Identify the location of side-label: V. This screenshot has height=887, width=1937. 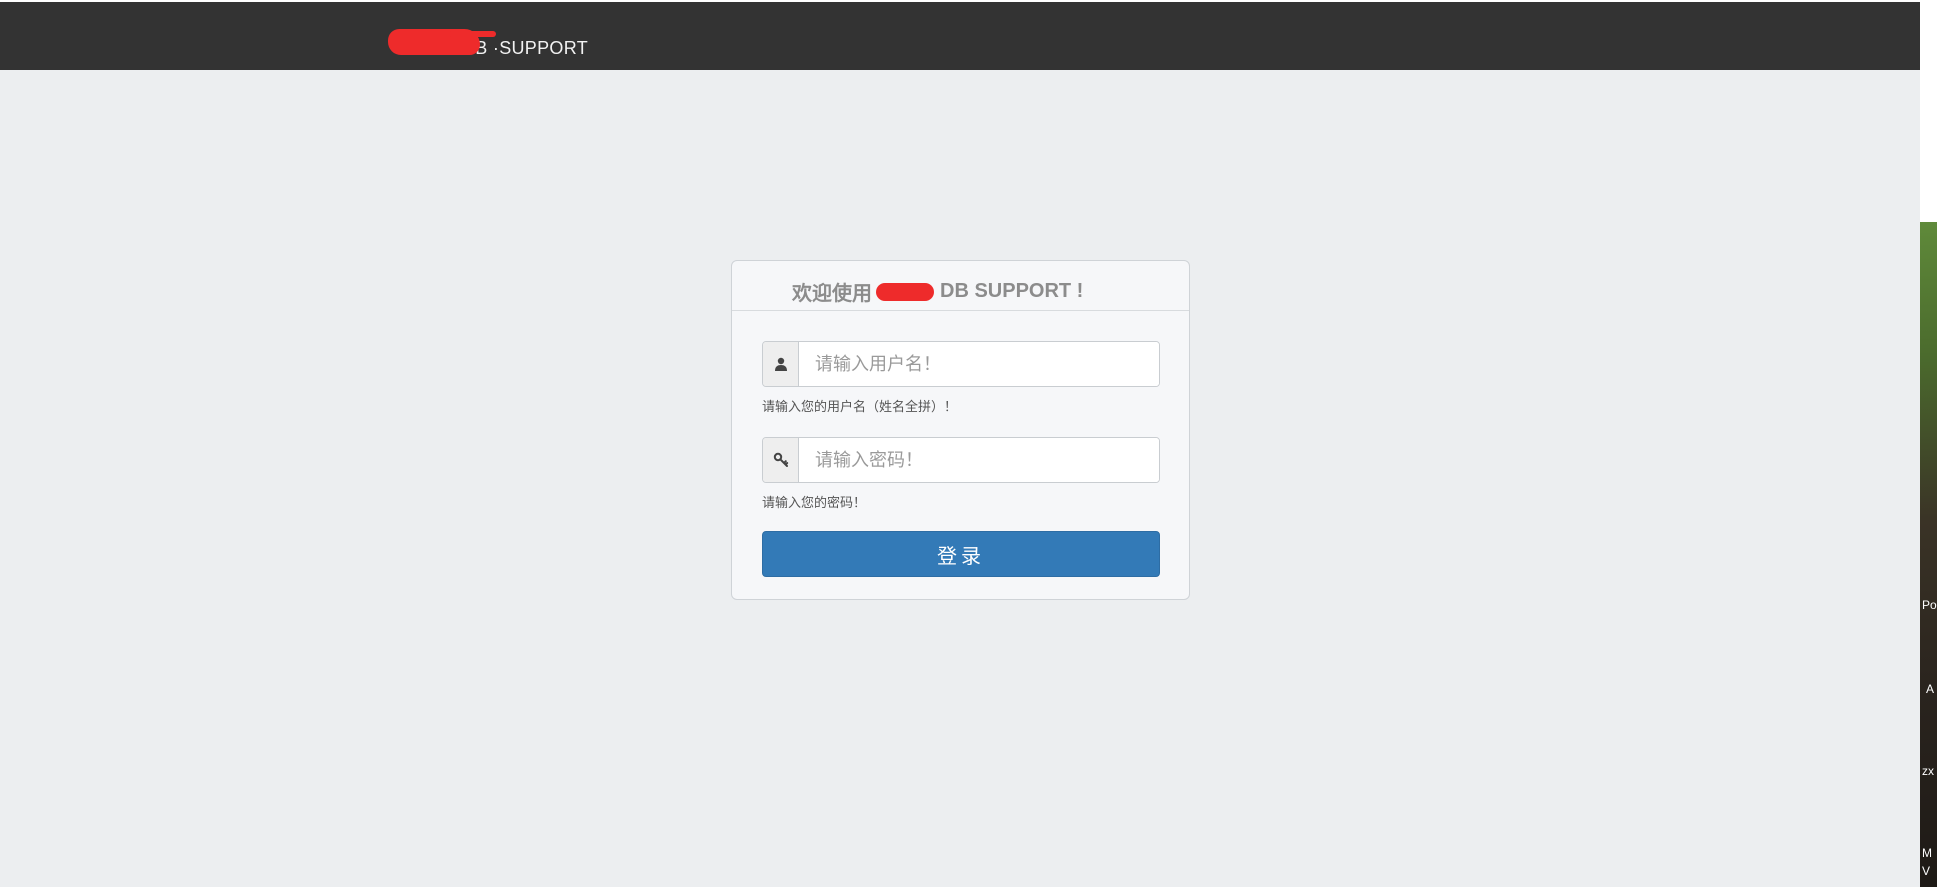
(1926, 871).